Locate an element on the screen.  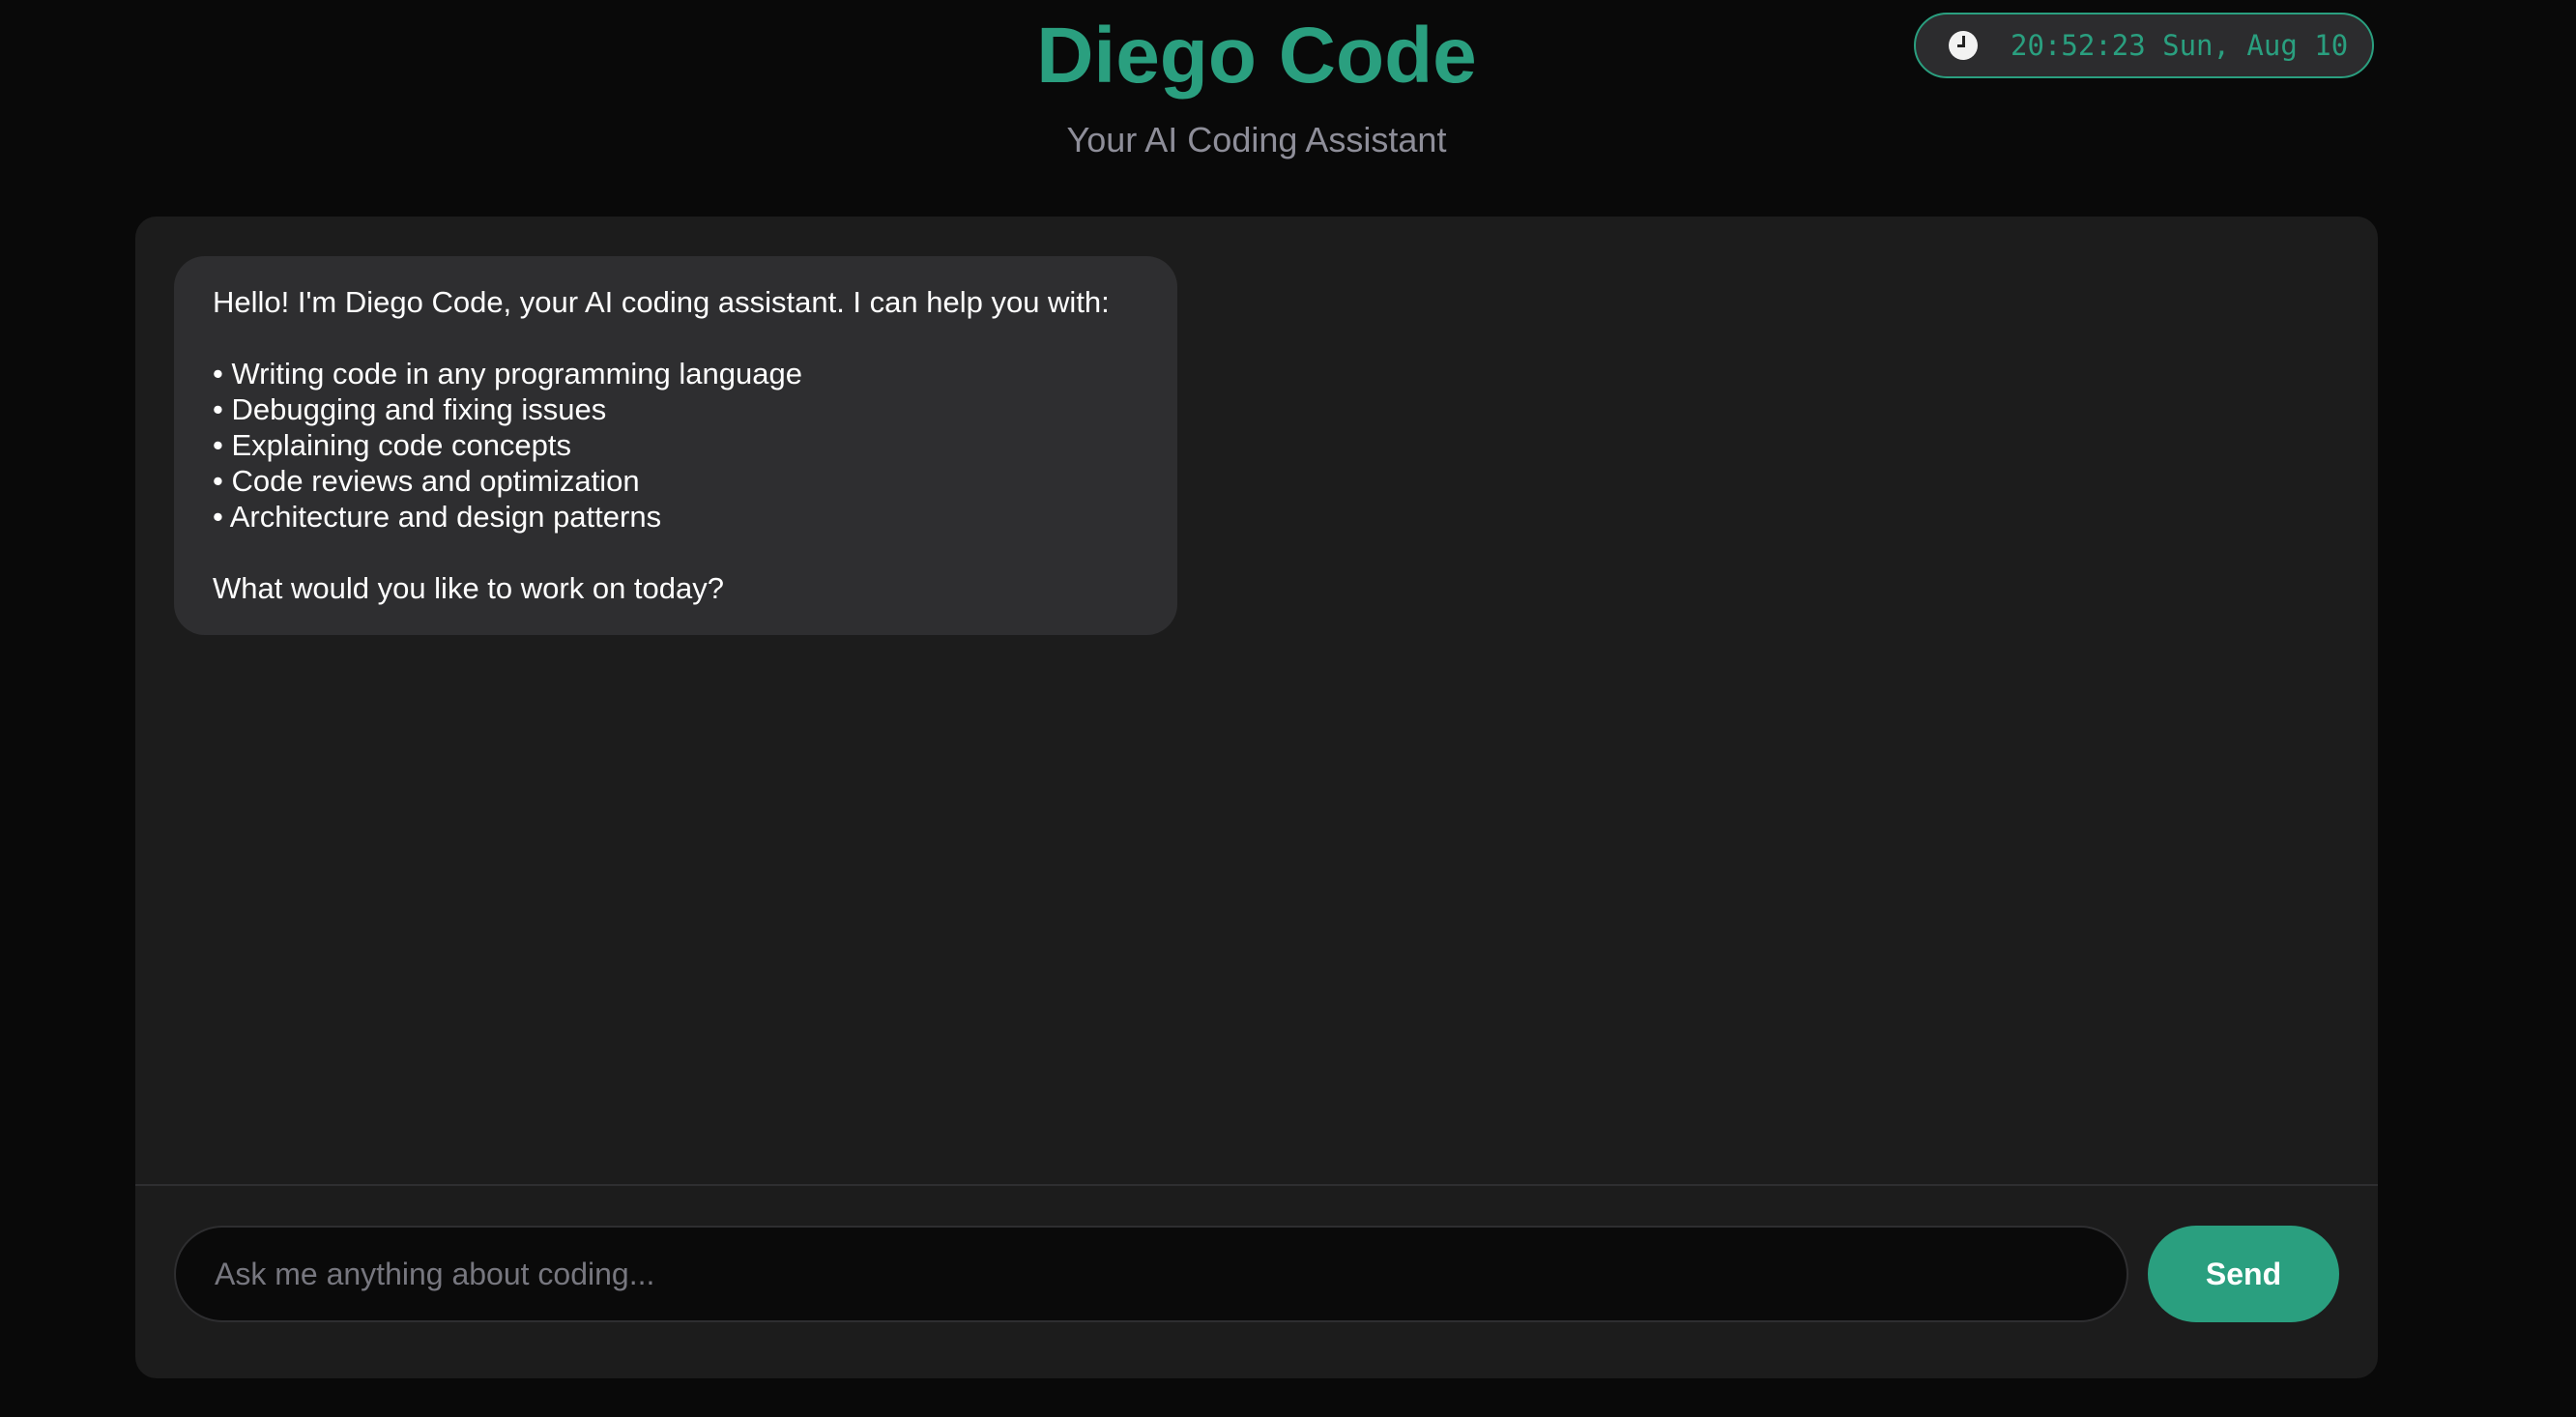
message-list-item: • Code reviews and optimization is located at coordinates (426, 481).